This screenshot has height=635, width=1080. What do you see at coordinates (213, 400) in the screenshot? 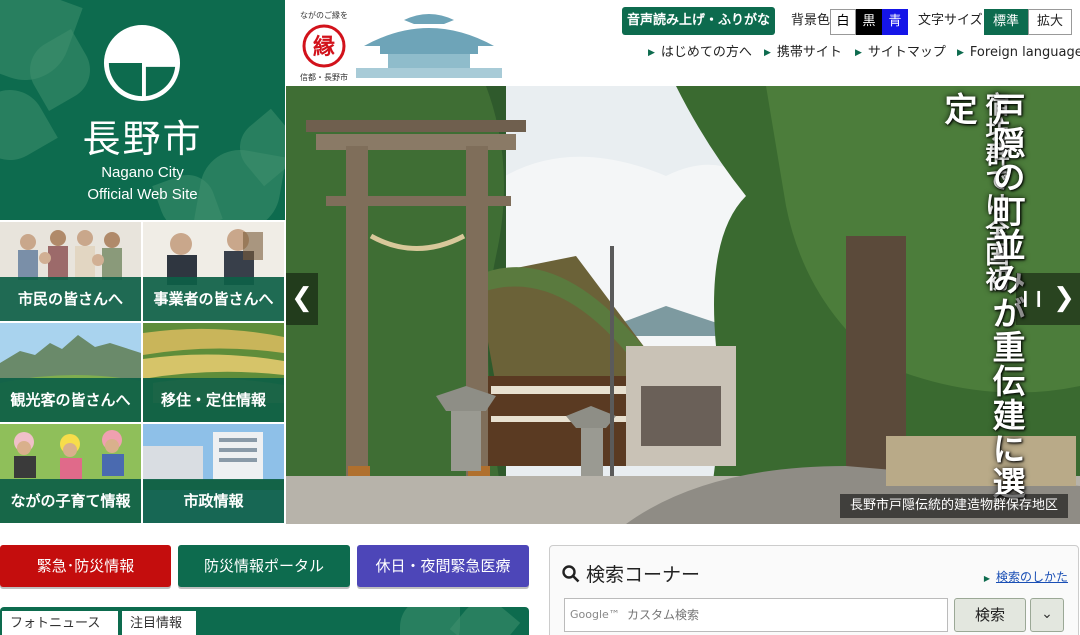
I see `tile-label: 移住・定住情報` at bounding box center [213, 400].